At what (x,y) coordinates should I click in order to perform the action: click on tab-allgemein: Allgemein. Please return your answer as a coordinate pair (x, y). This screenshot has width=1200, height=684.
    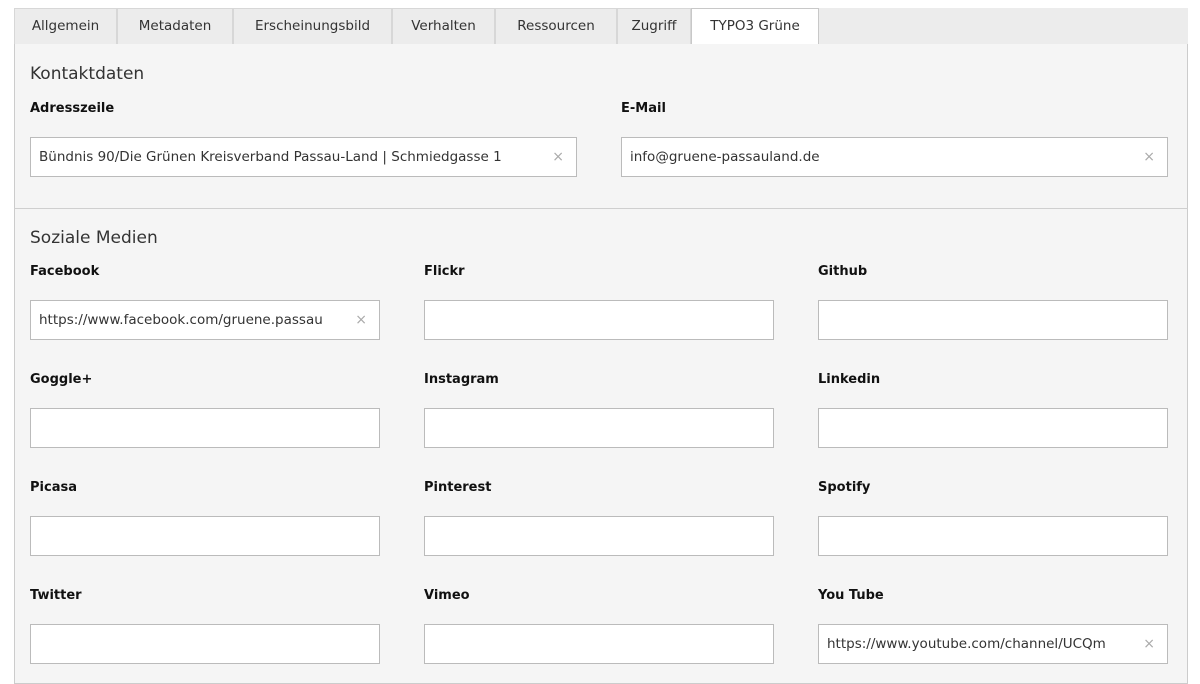
    Looking at the image, I should click on (65, 26).